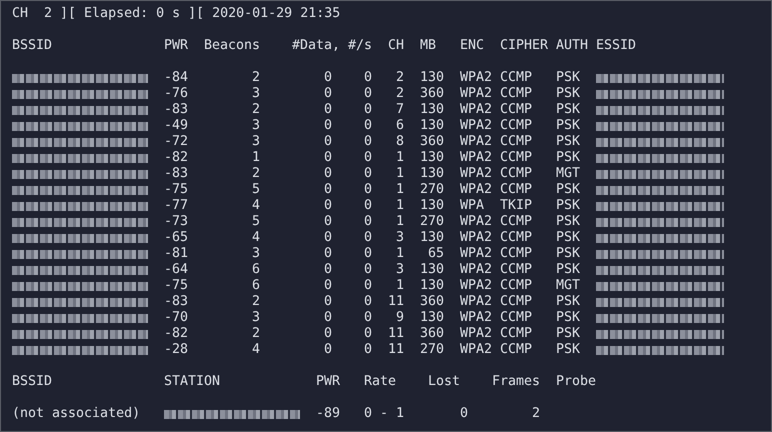 The width and height of the screenshot is (772, 432). What do you see at coordinates (317, 46) in the screenshot?
I see `column-header: #Data,` at bounding box center [317, 46].